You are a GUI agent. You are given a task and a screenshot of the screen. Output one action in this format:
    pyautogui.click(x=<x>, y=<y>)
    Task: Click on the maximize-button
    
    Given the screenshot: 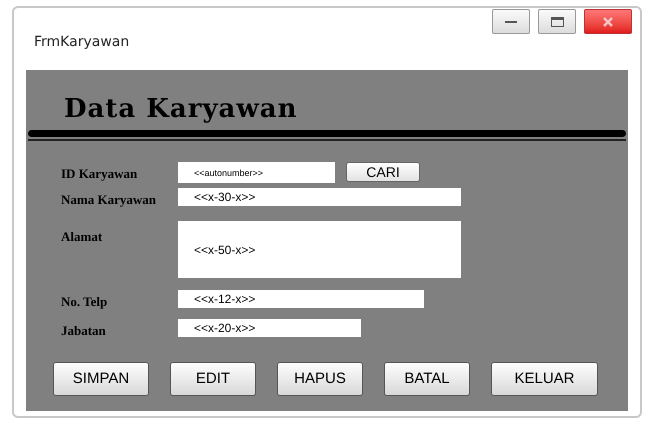 What is the action you would take?
    pyautogui.click(x=557, y=21)
    